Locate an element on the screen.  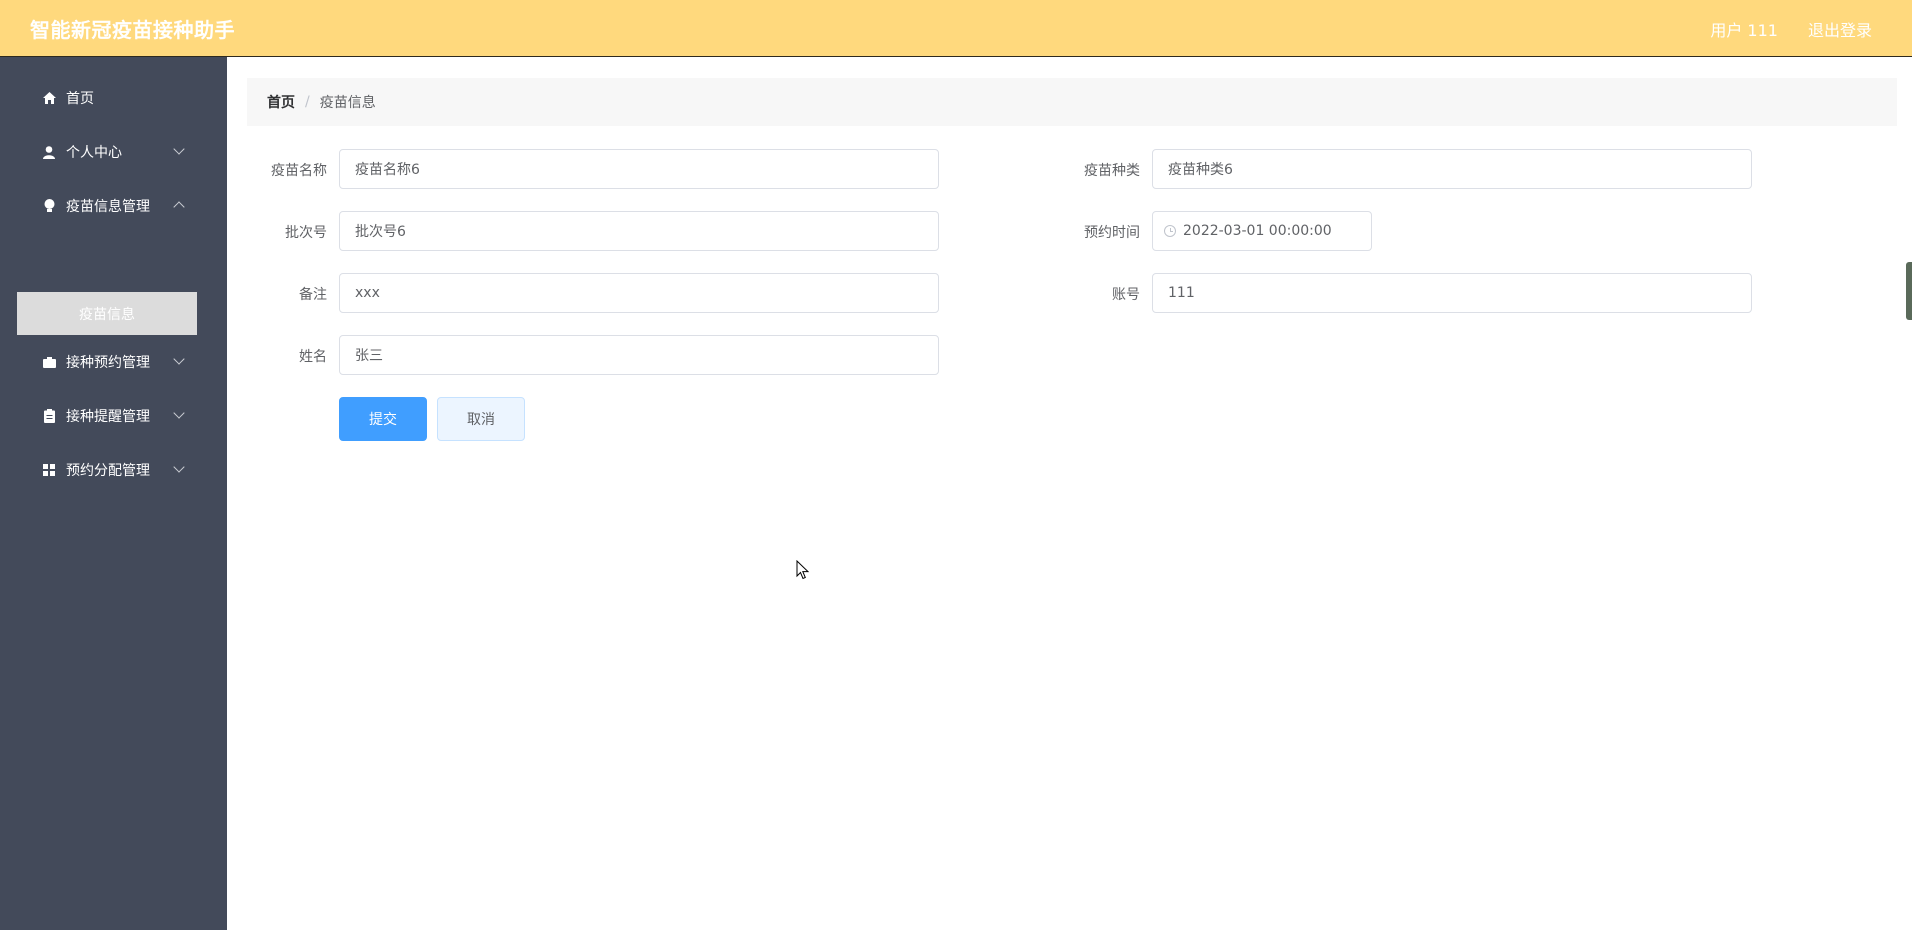
side-handle is located at coordinates (1909, 291).